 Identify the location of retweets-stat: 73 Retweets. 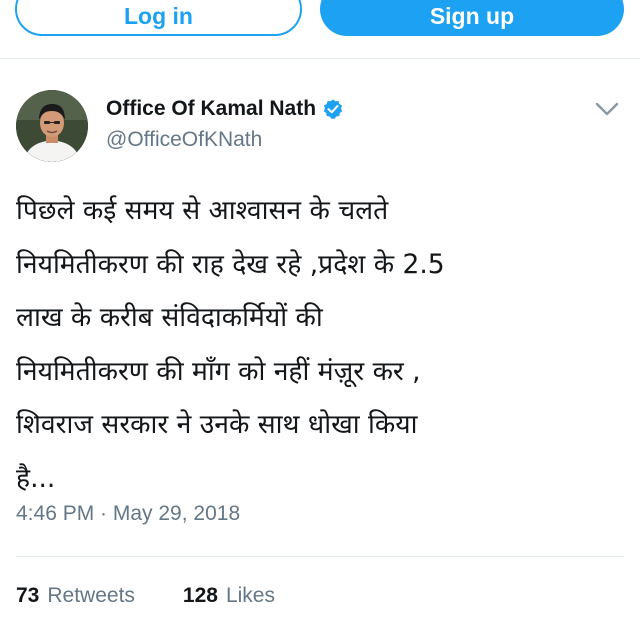
(75, 596).